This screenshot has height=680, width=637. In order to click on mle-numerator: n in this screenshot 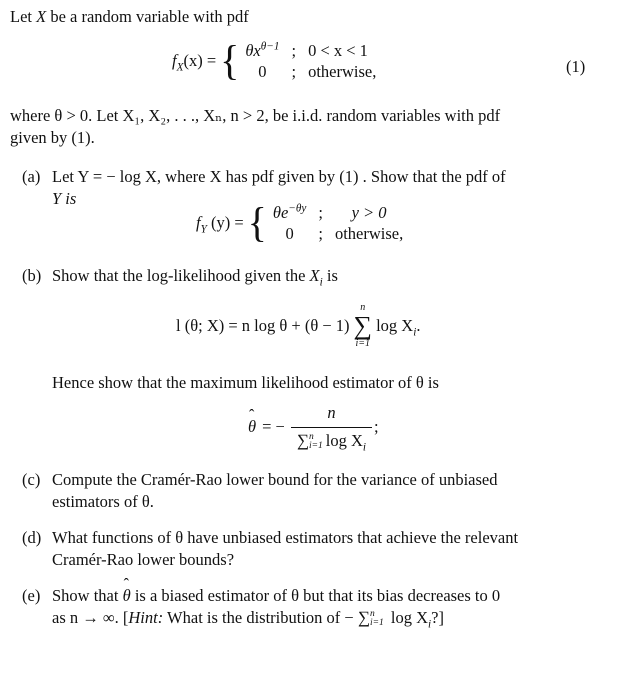, I will do `click(331, 412)`.